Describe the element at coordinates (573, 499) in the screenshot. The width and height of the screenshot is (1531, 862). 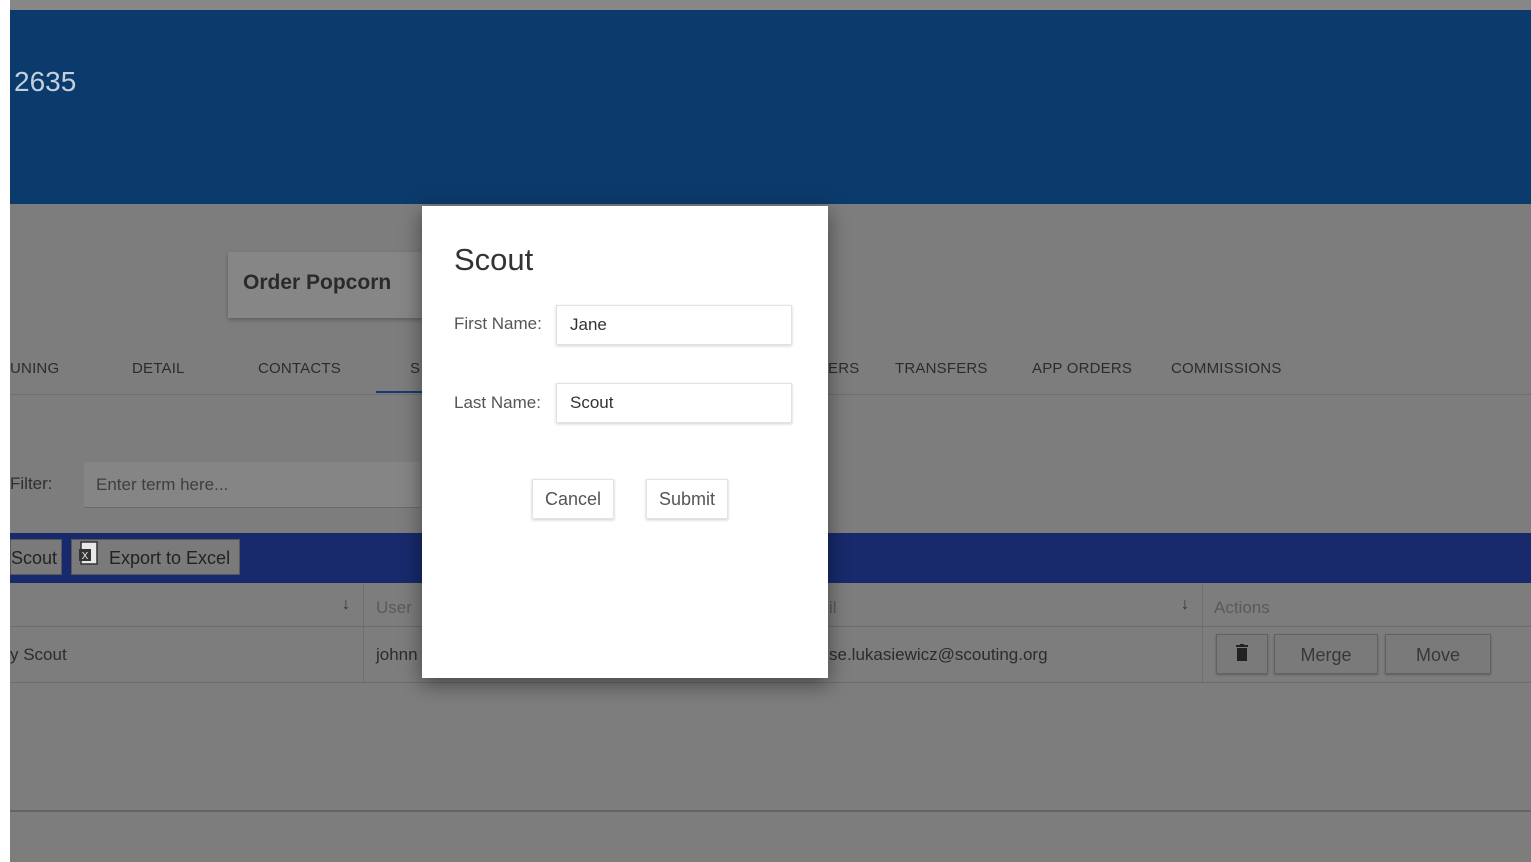
I see `cancel-button: Cancel` at that location.